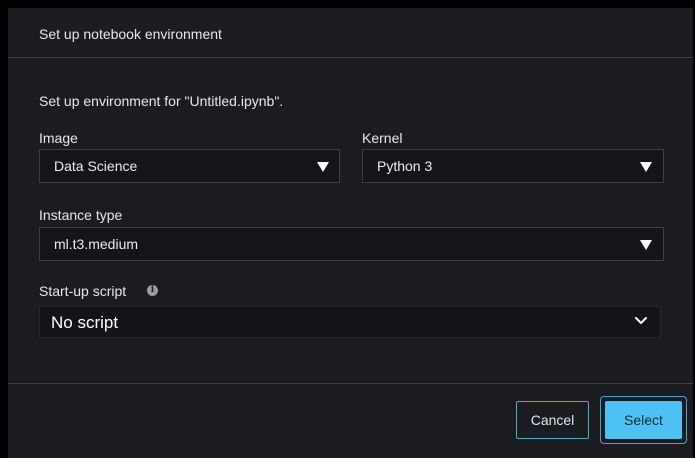 The width and height of the screenshot is (695, 458). What do you see at coordinates (351, 244) in the screenshot?
I see `instance-type-select: ml.t3.medium` at bounding box center [351, 244].